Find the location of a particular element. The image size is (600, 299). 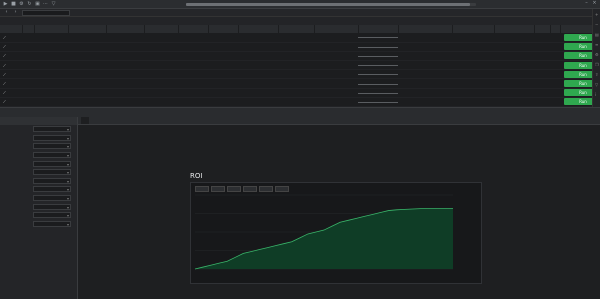

roi-title: ROI is located at coordinates (196, 176).